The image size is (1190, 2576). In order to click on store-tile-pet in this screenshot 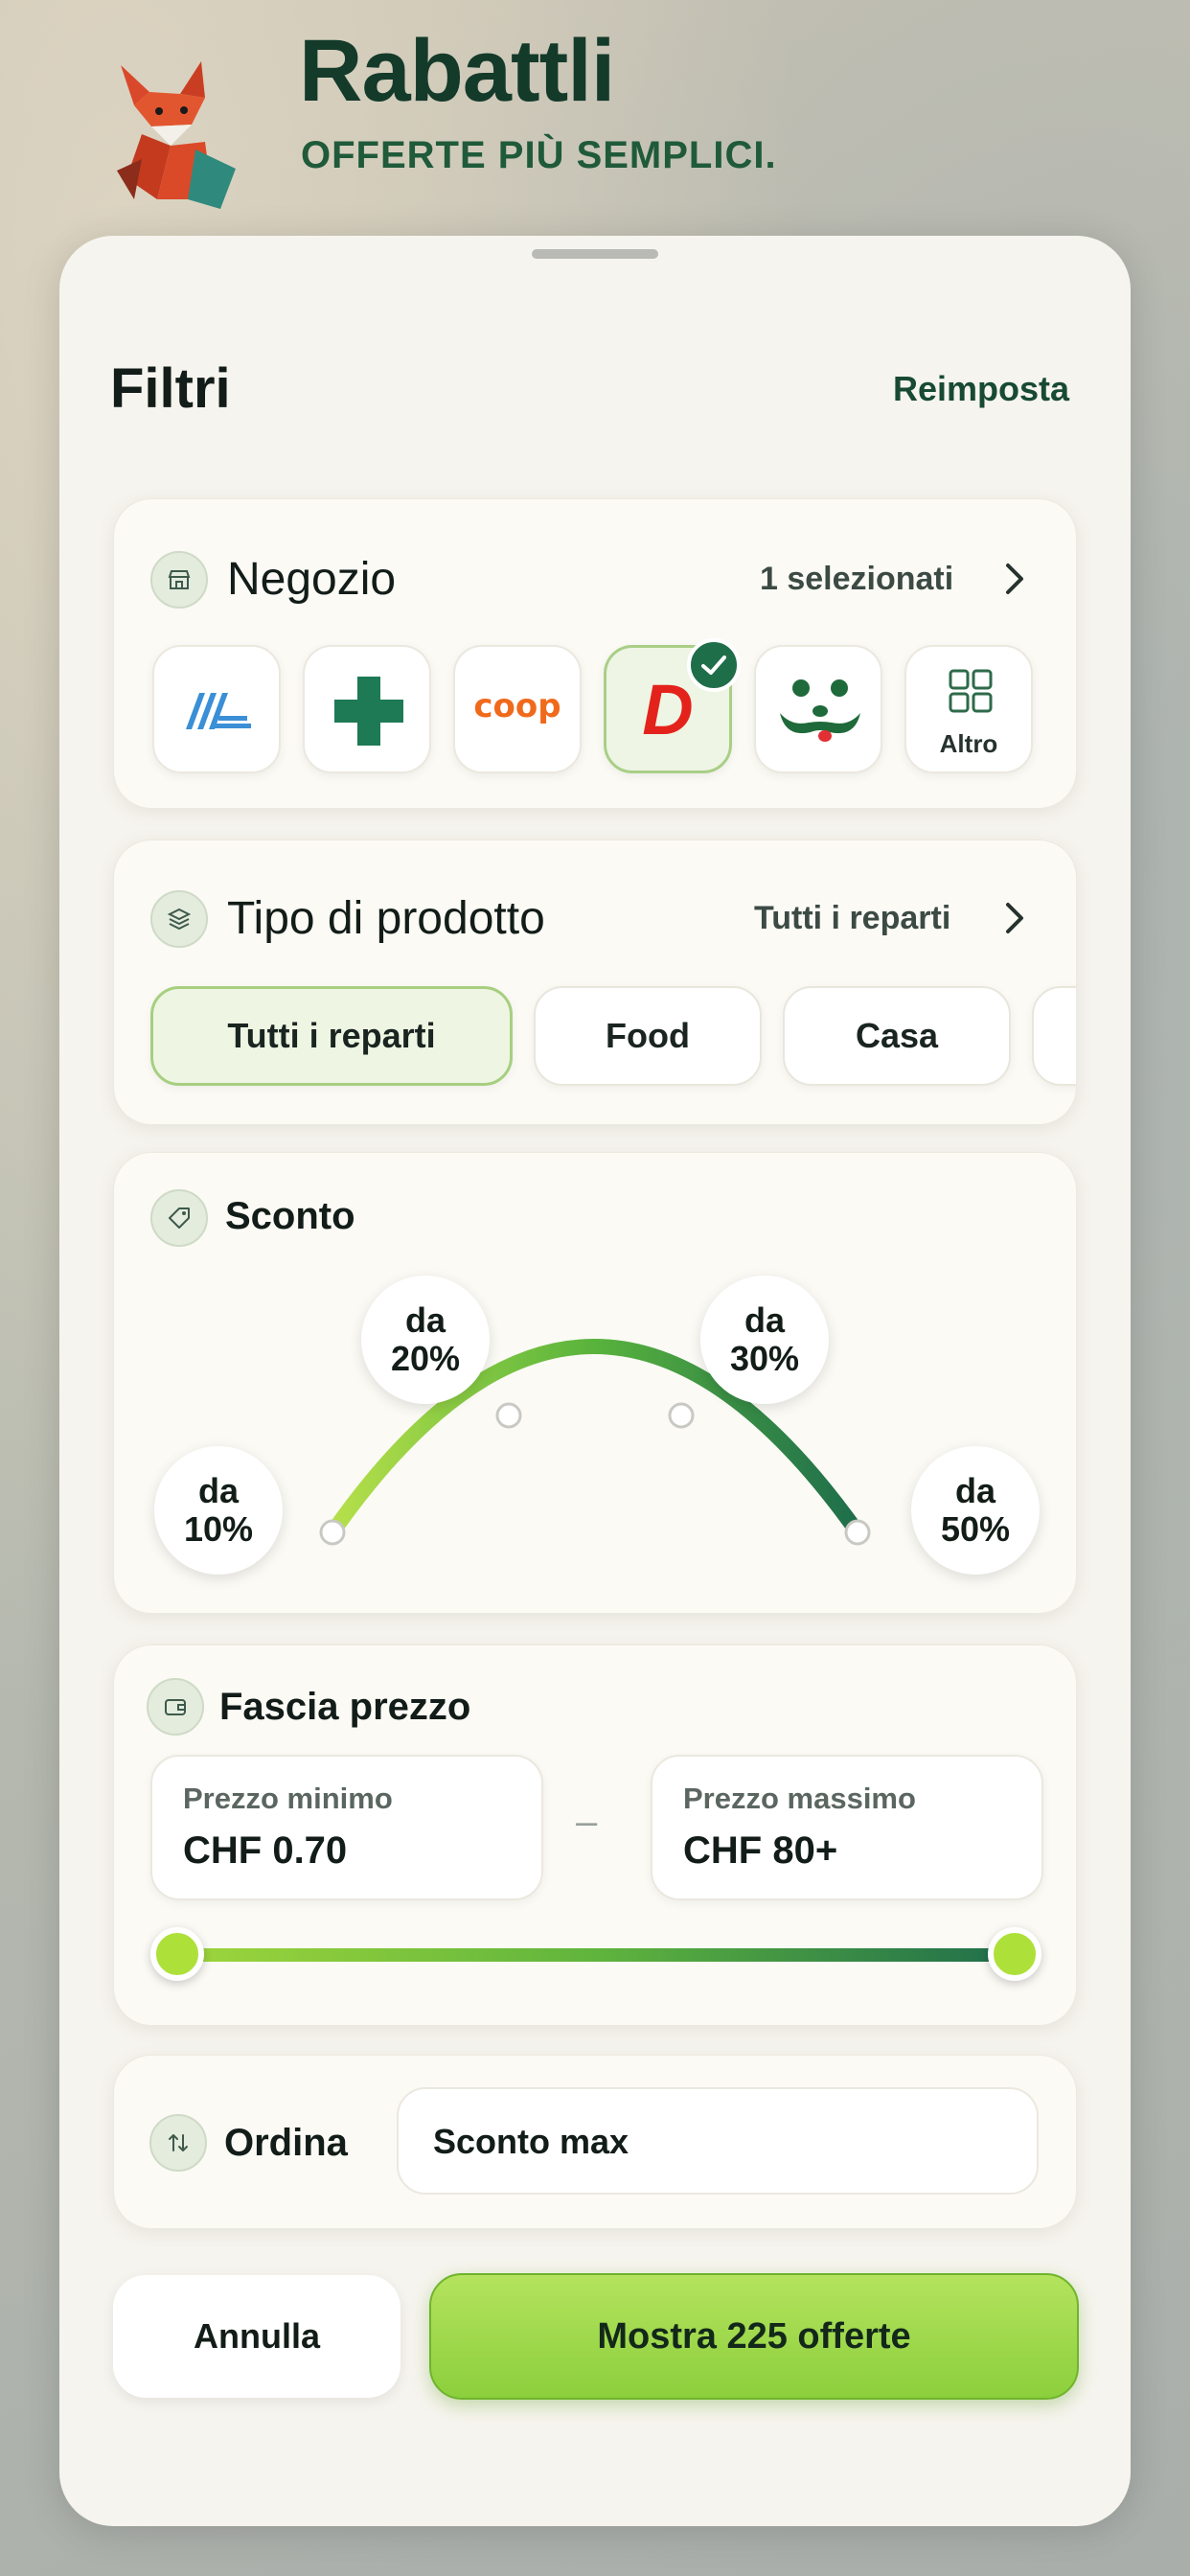, I will do `click(818, 709)`.